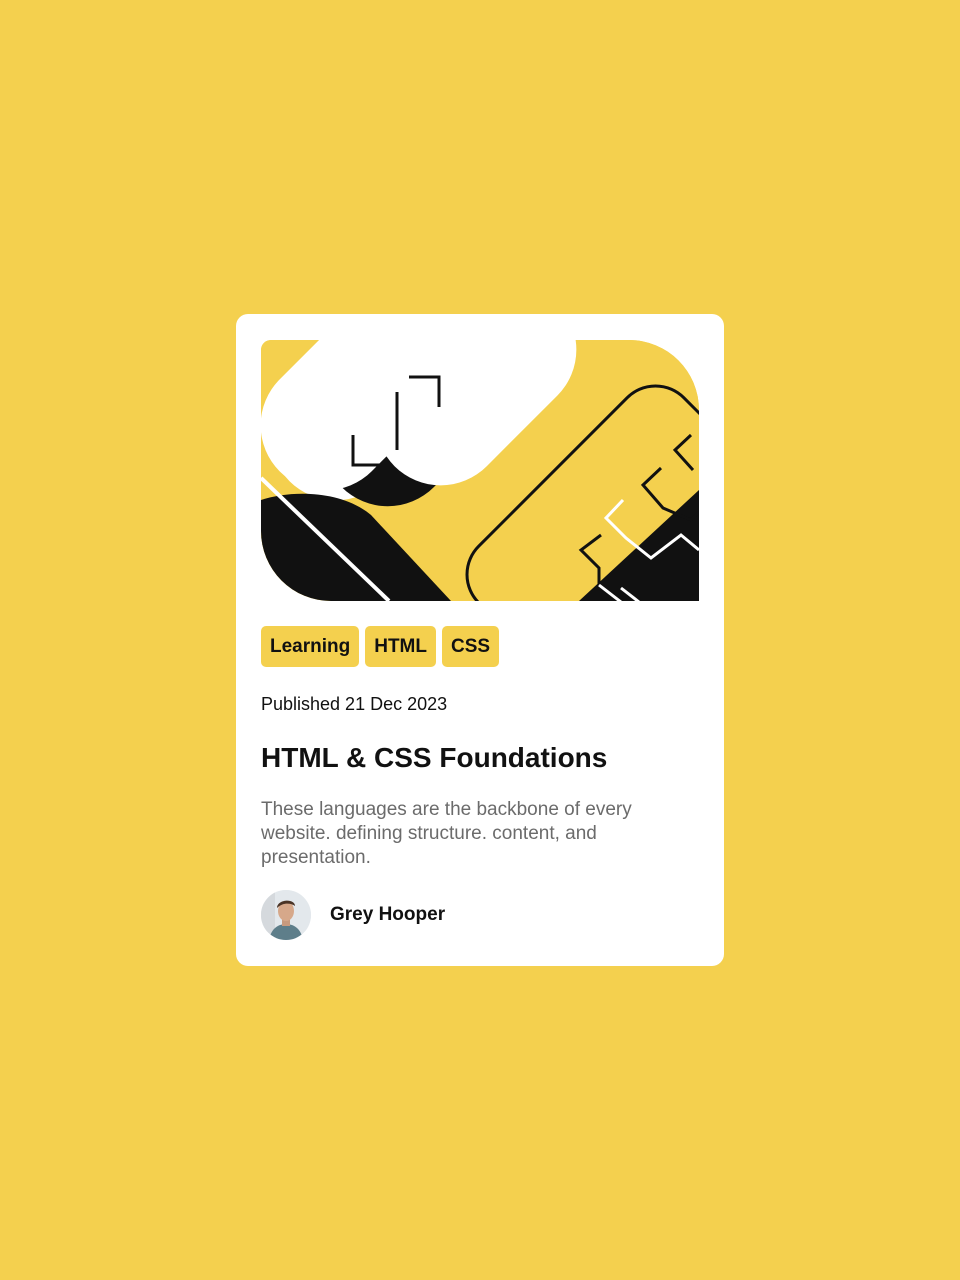 The height and width of the screenshot is (1280, 960). What do you see at coordinates (400, 646) in the screenshot?
I see `tag-html: HTML` at bounding box center [400, 646].